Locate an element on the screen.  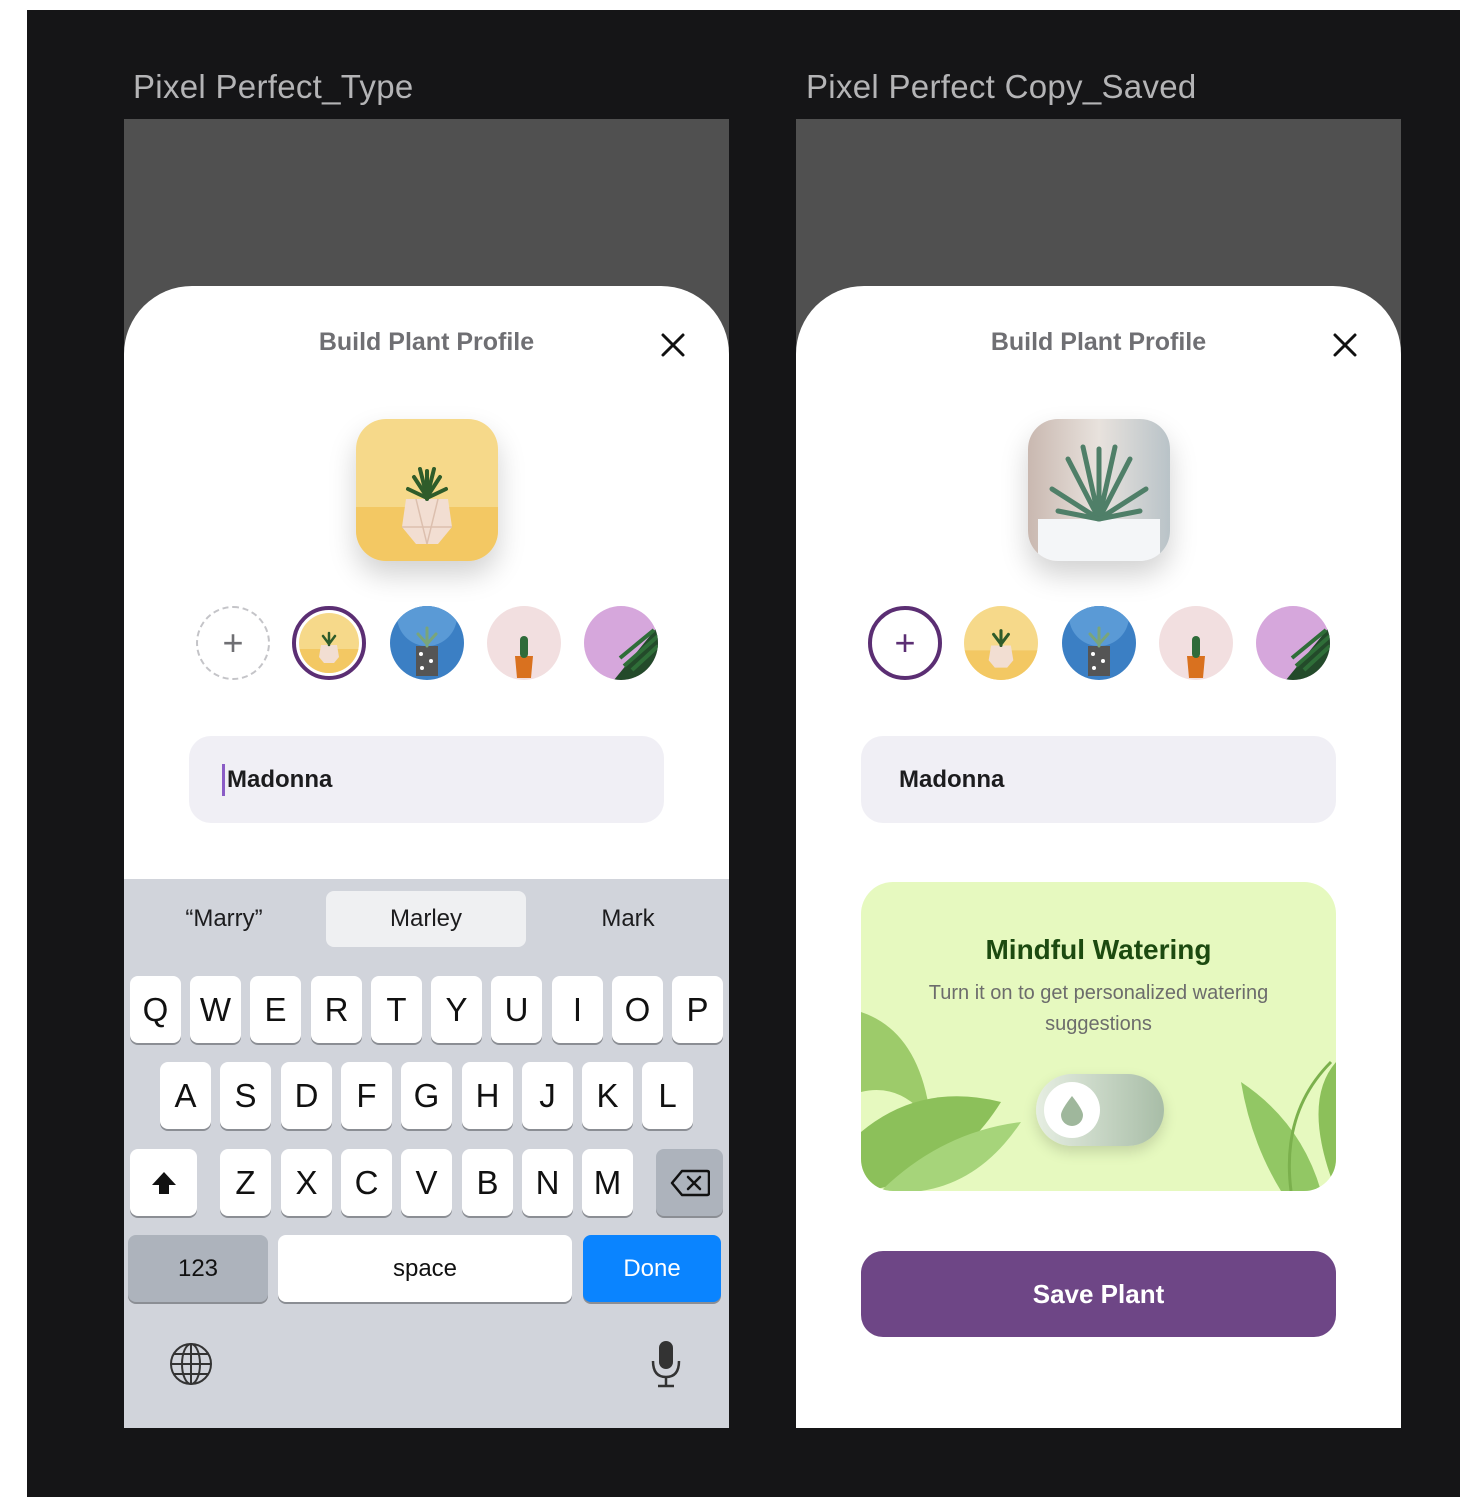
key-p: P is located at coordinates (697, 1009).